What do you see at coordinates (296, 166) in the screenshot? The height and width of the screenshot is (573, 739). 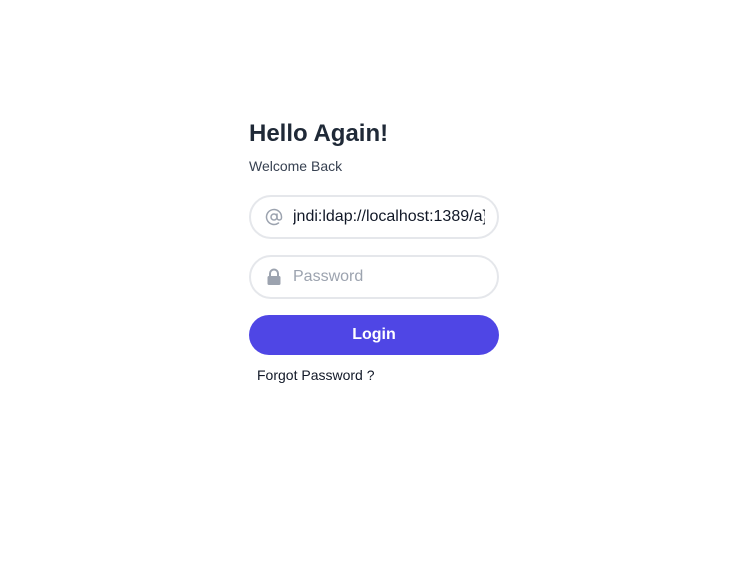 I see `page-subtitle: Welcome Back` at bounding box center [296, 166].